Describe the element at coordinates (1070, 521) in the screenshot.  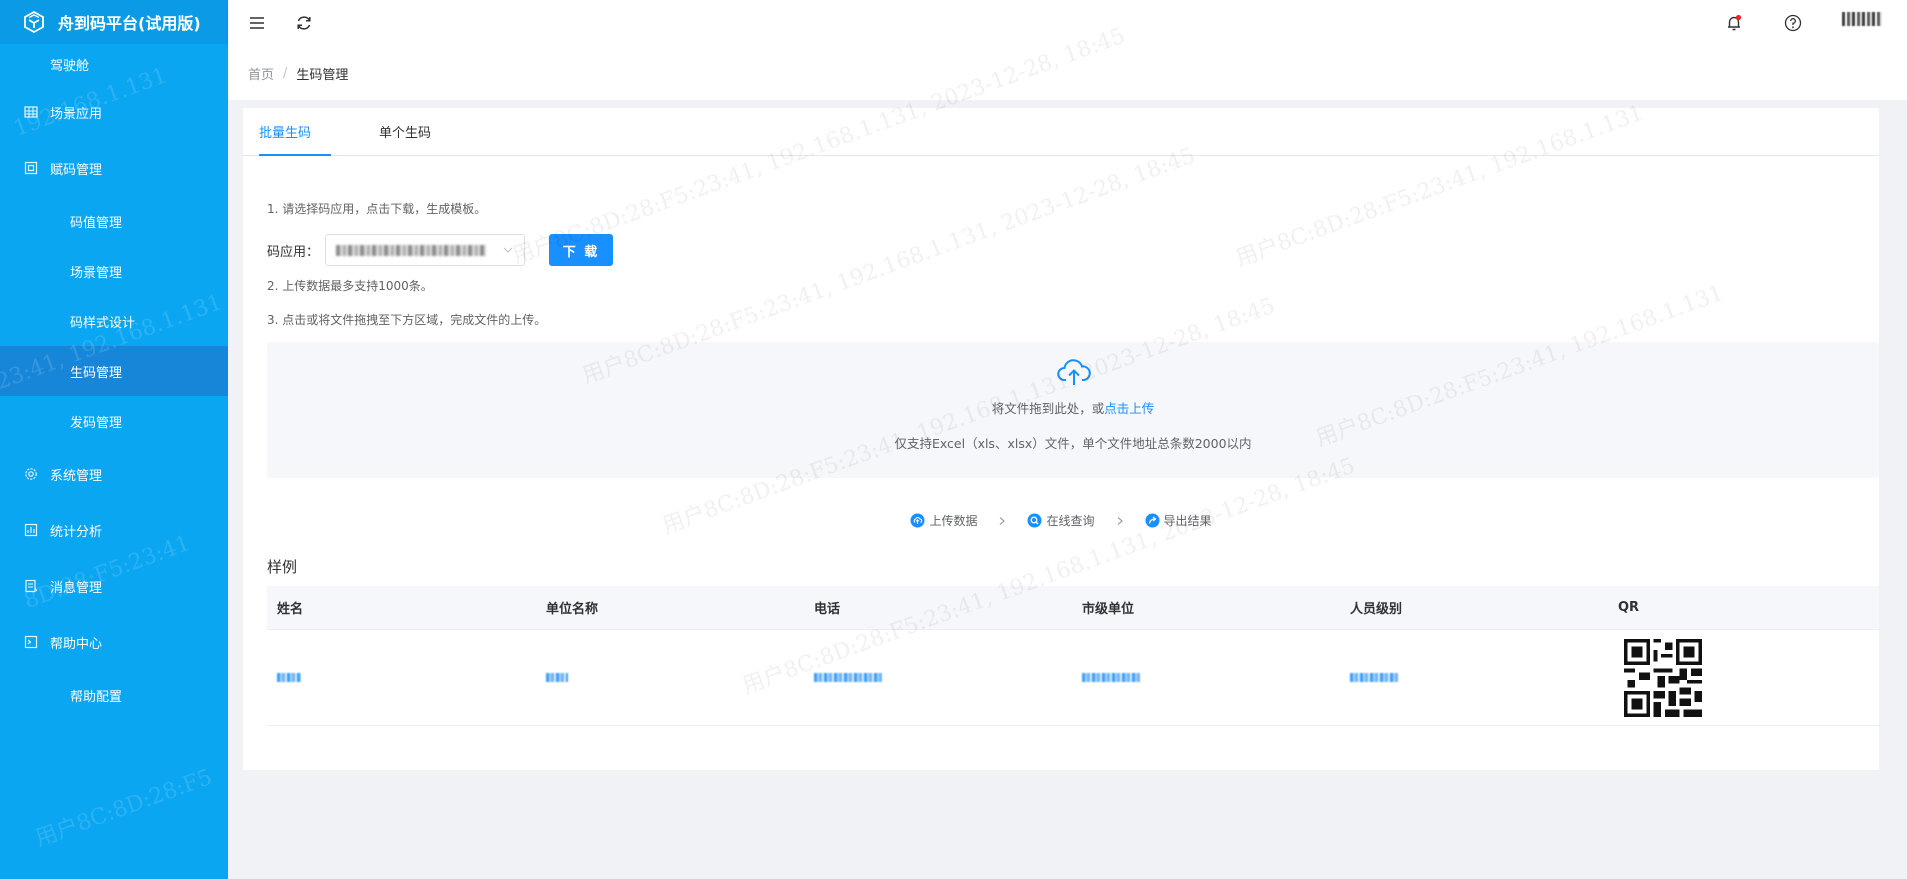
I see `flow-step-label: 在线查询` at that location.